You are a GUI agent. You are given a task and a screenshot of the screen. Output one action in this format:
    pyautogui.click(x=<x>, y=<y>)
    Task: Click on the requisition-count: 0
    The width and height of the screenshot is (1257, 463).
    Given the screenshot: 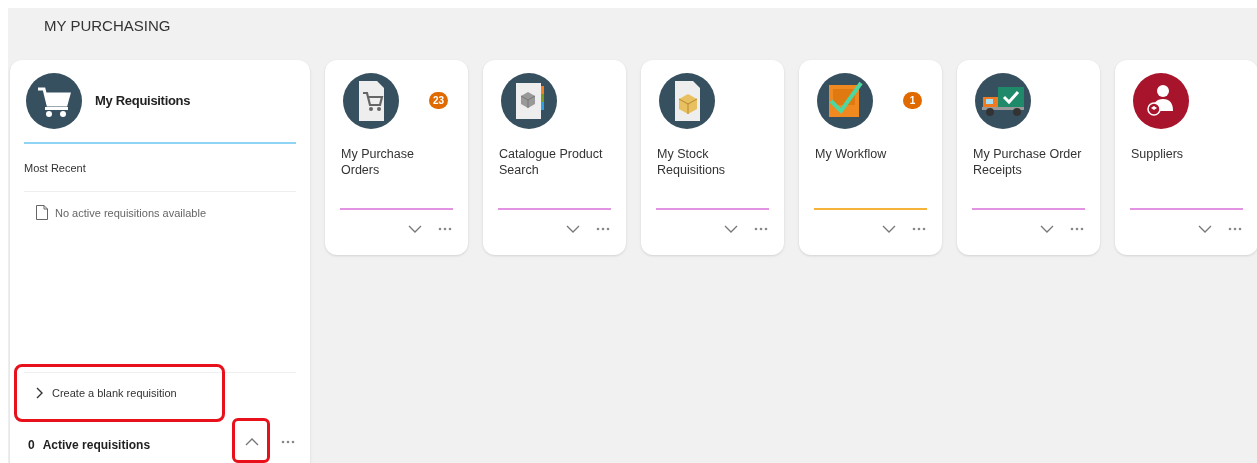 What is the action you would take?
    pyautogui.click(x=31, y=445)
    